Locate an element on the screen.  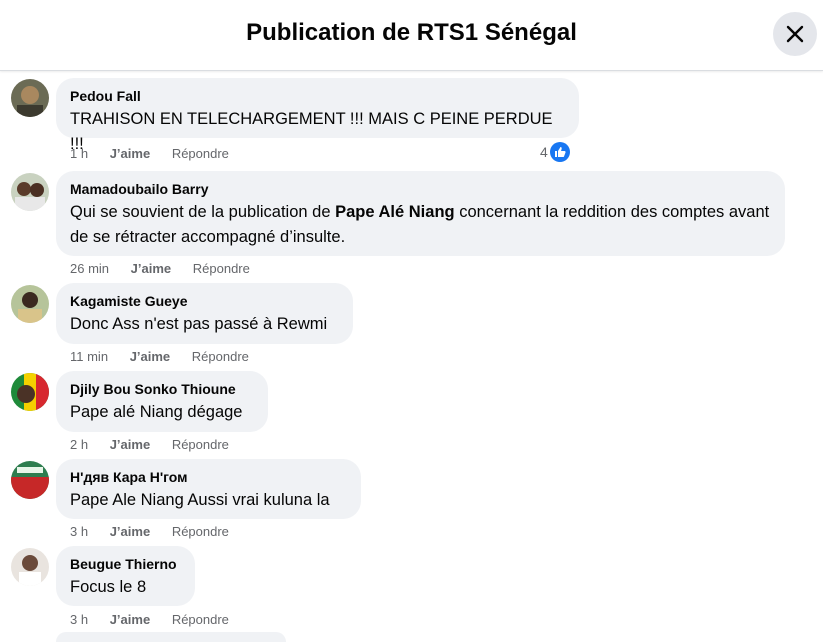
comment-author: Kagamiste Gueye is located at coordinates (204, 301).